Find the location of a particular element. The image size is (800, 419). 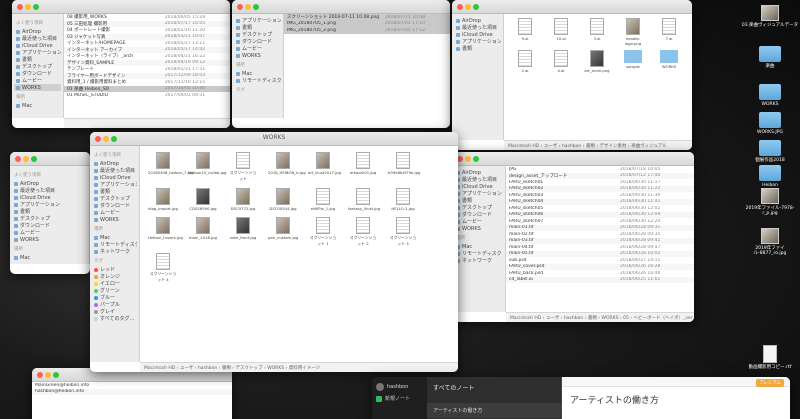

table-row: main-04.tif 2018/06/28 09:47 is located at coordinates (600, 247).